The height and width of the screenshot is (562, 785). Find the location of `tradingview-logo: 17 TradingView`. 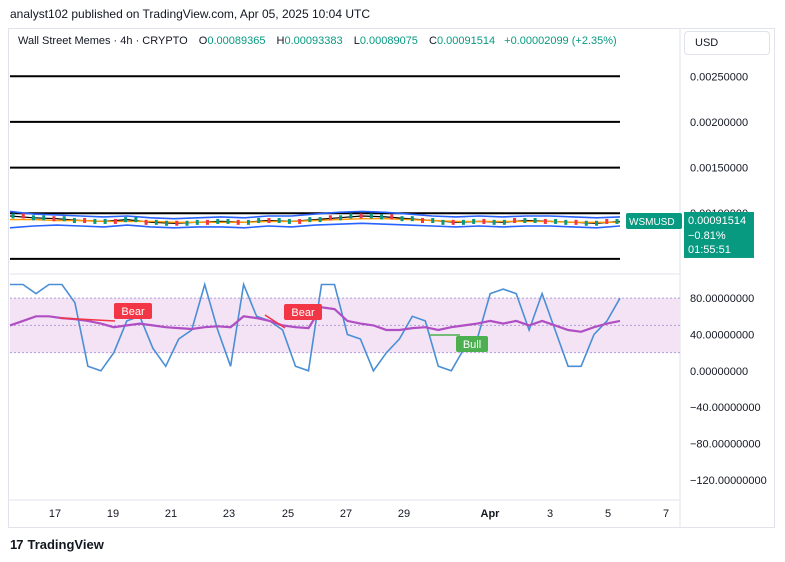

tradingview-logo: 17 TradingView is located at coordinates (57, 544).